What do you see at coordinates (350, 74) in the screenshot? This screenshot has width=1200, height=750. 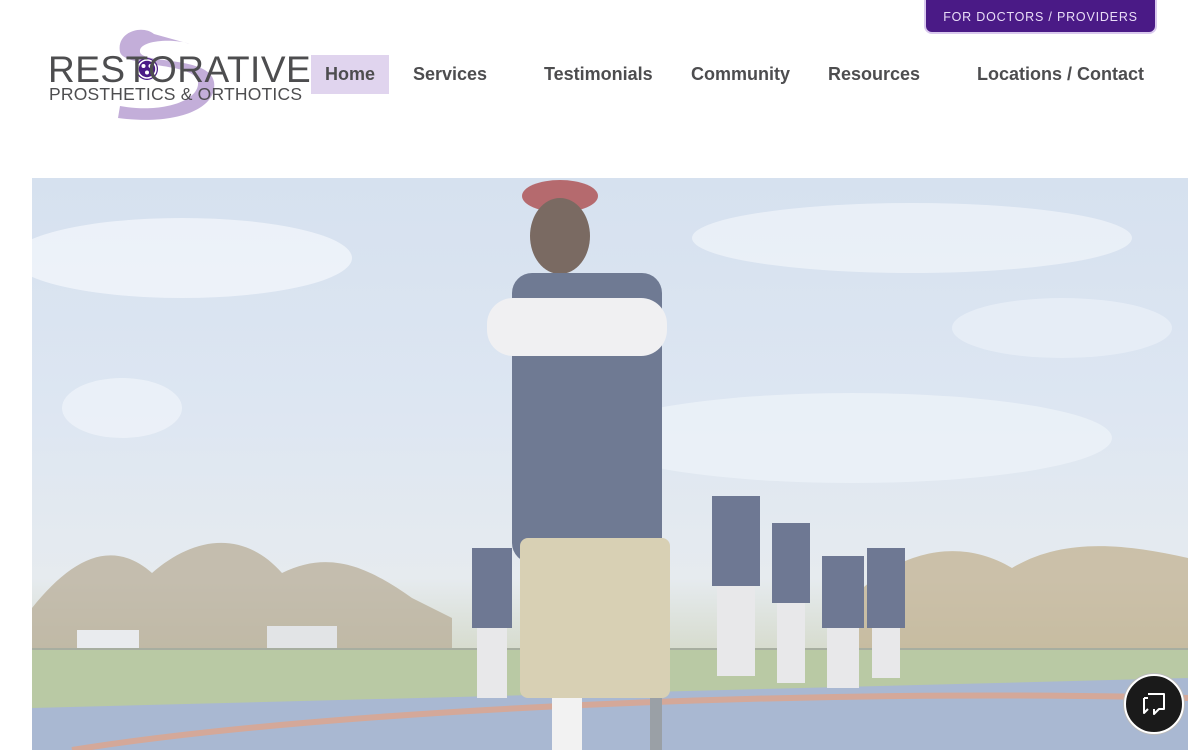 I see `nav-item-home: Home` at bounding box center [350, 74].